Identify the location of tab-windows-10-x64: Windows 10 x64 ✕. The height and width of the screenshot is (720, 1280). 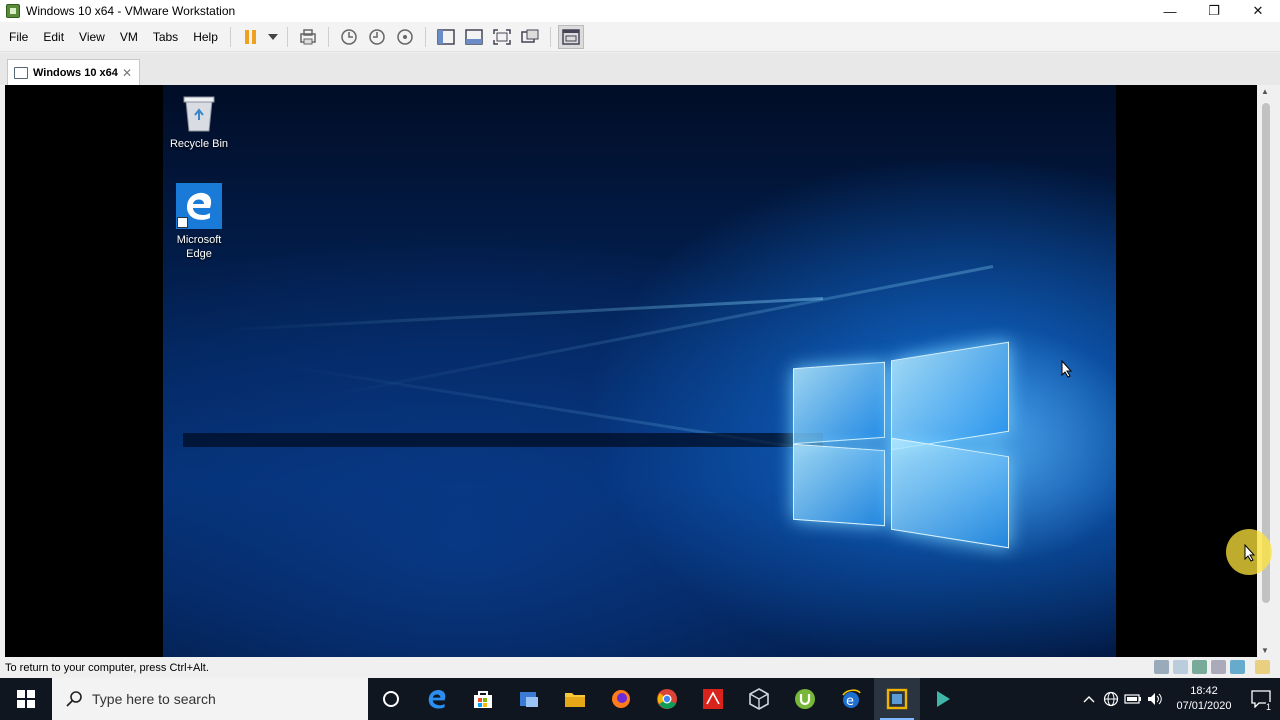
(73, 72).